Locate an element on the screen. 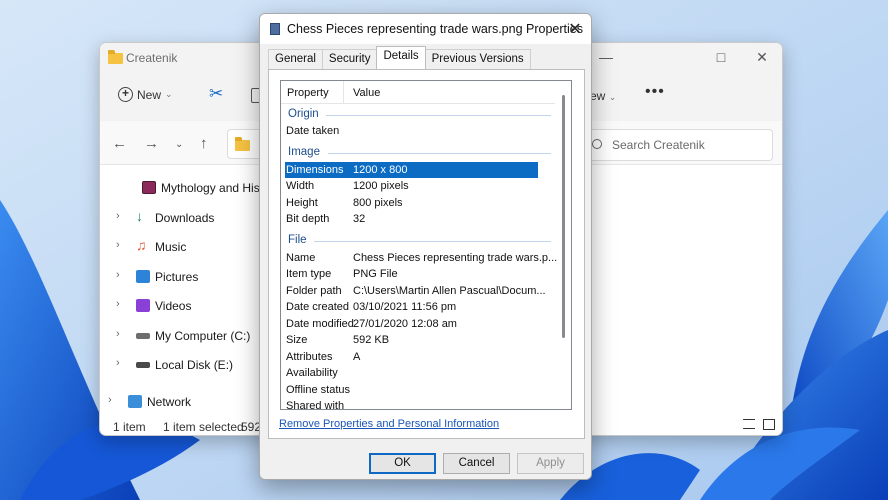  table-row: Date created 03/10/2021 11:56 pm is located at coordinates (416, 307).